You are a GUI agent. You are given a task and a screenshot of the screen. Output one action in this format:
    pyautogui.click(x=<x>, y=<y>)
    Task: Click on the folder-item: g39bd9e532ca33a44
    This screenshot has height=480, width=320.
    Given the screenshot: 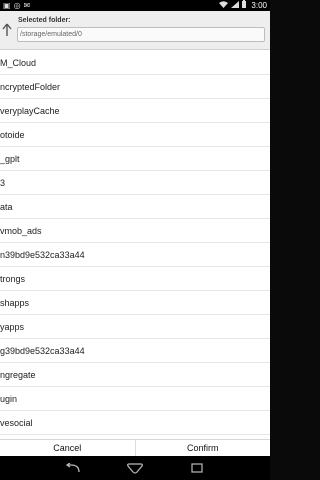 What is the action you would take?
    pyautogui.click(x=135, y=351)
    